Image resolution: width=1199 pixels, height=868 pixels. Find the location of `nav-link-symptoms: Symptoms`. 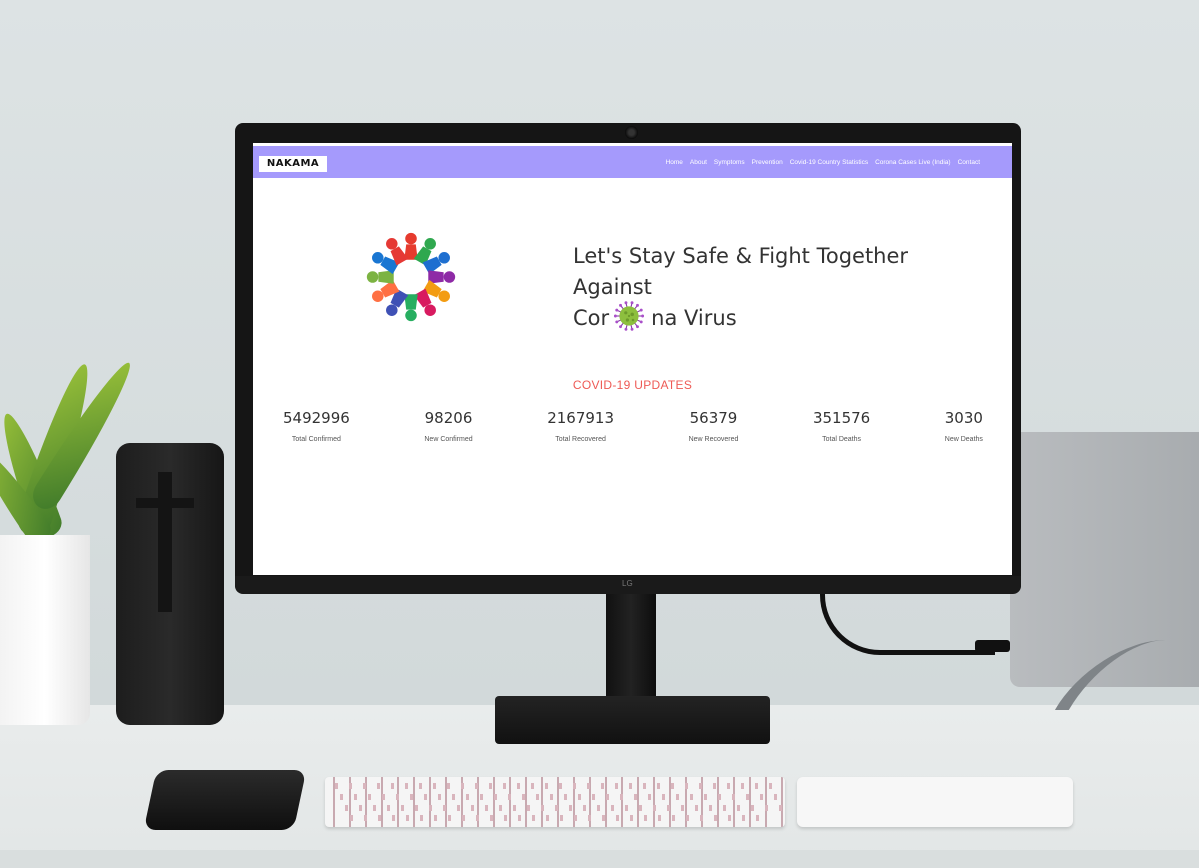

nav-link-symptoms: Symptoms is located at coordinates (729, 162).